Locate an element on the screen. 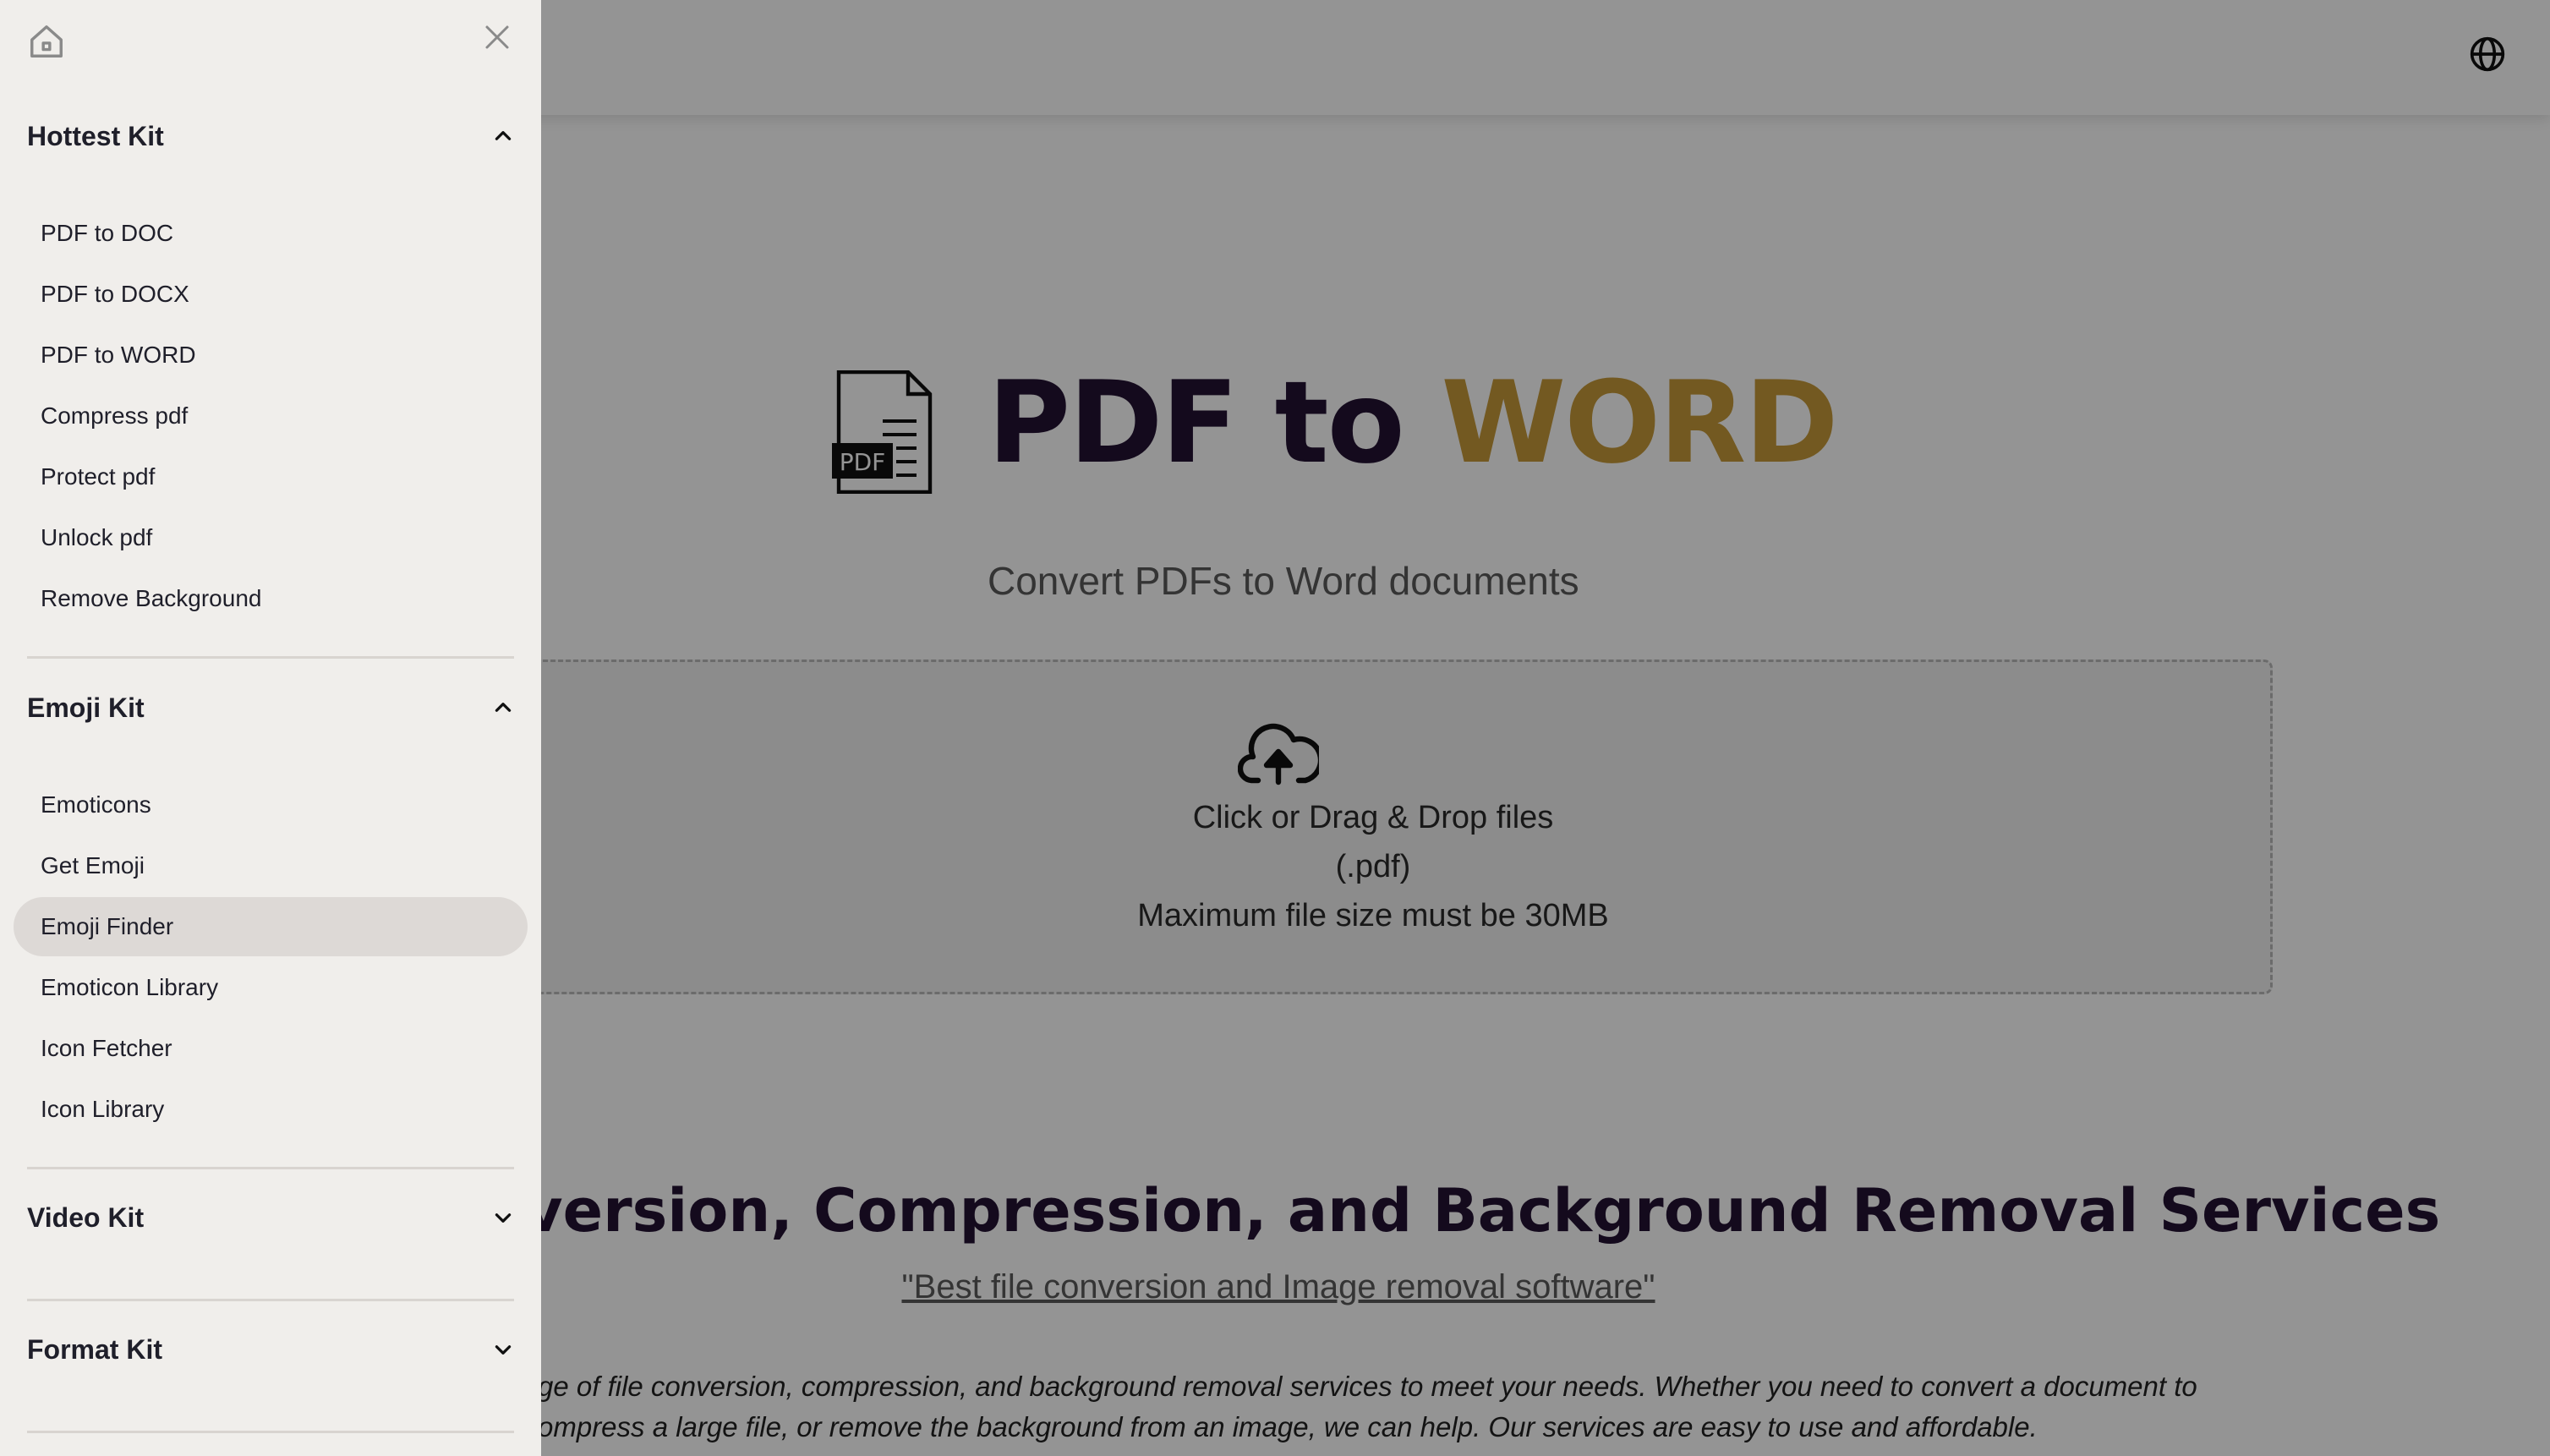 The height and width of the screenshot is (1456, 2550). group-label: Emoji Kit is located at coordinates (86, 708).